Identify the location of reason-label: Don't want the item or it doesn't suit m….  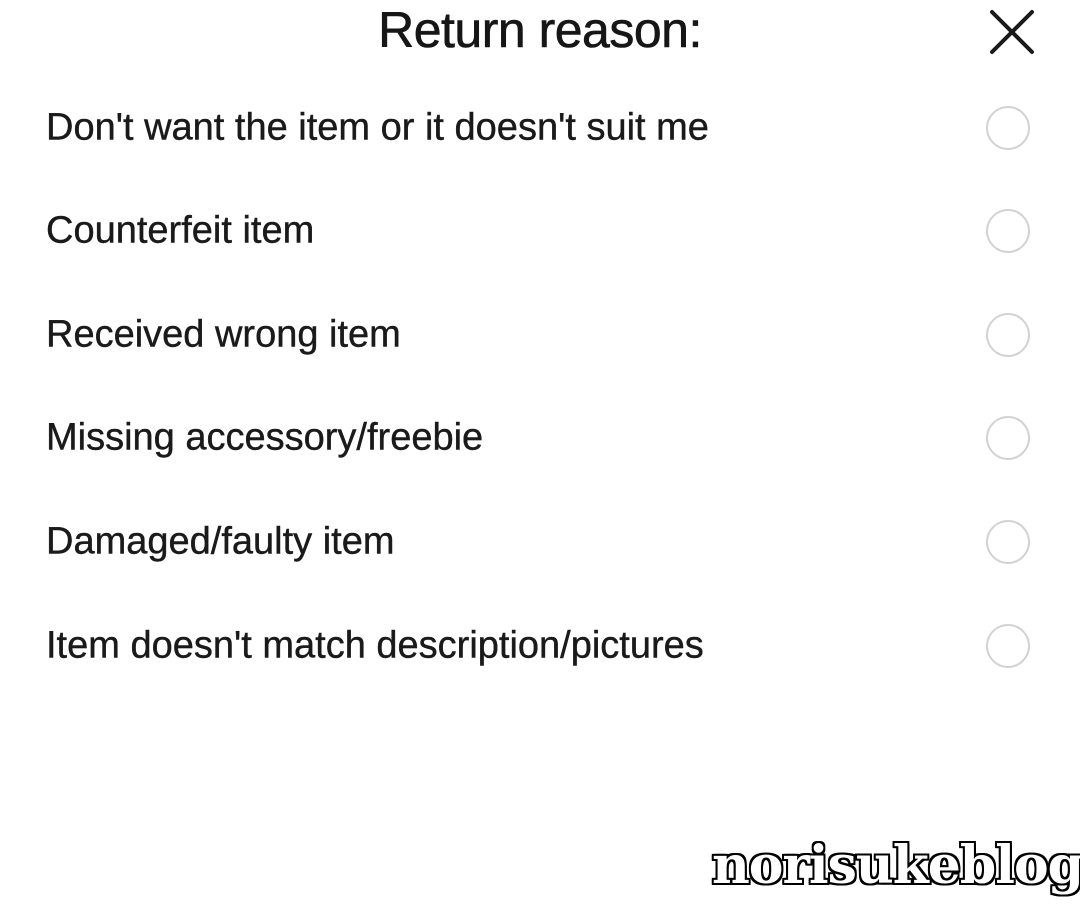
(377, 127).